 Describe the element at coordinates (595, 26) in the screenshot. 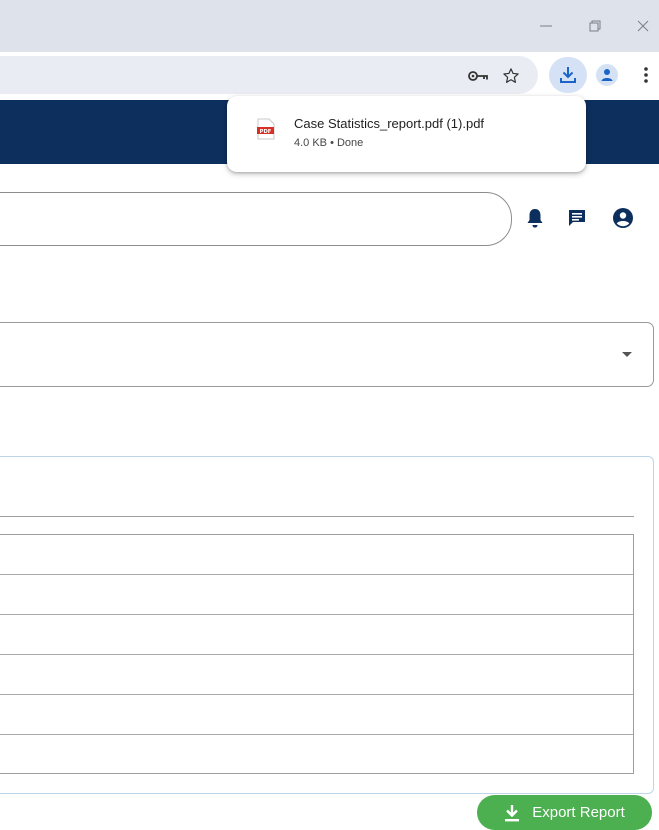

I see `restore-icon` at that location.